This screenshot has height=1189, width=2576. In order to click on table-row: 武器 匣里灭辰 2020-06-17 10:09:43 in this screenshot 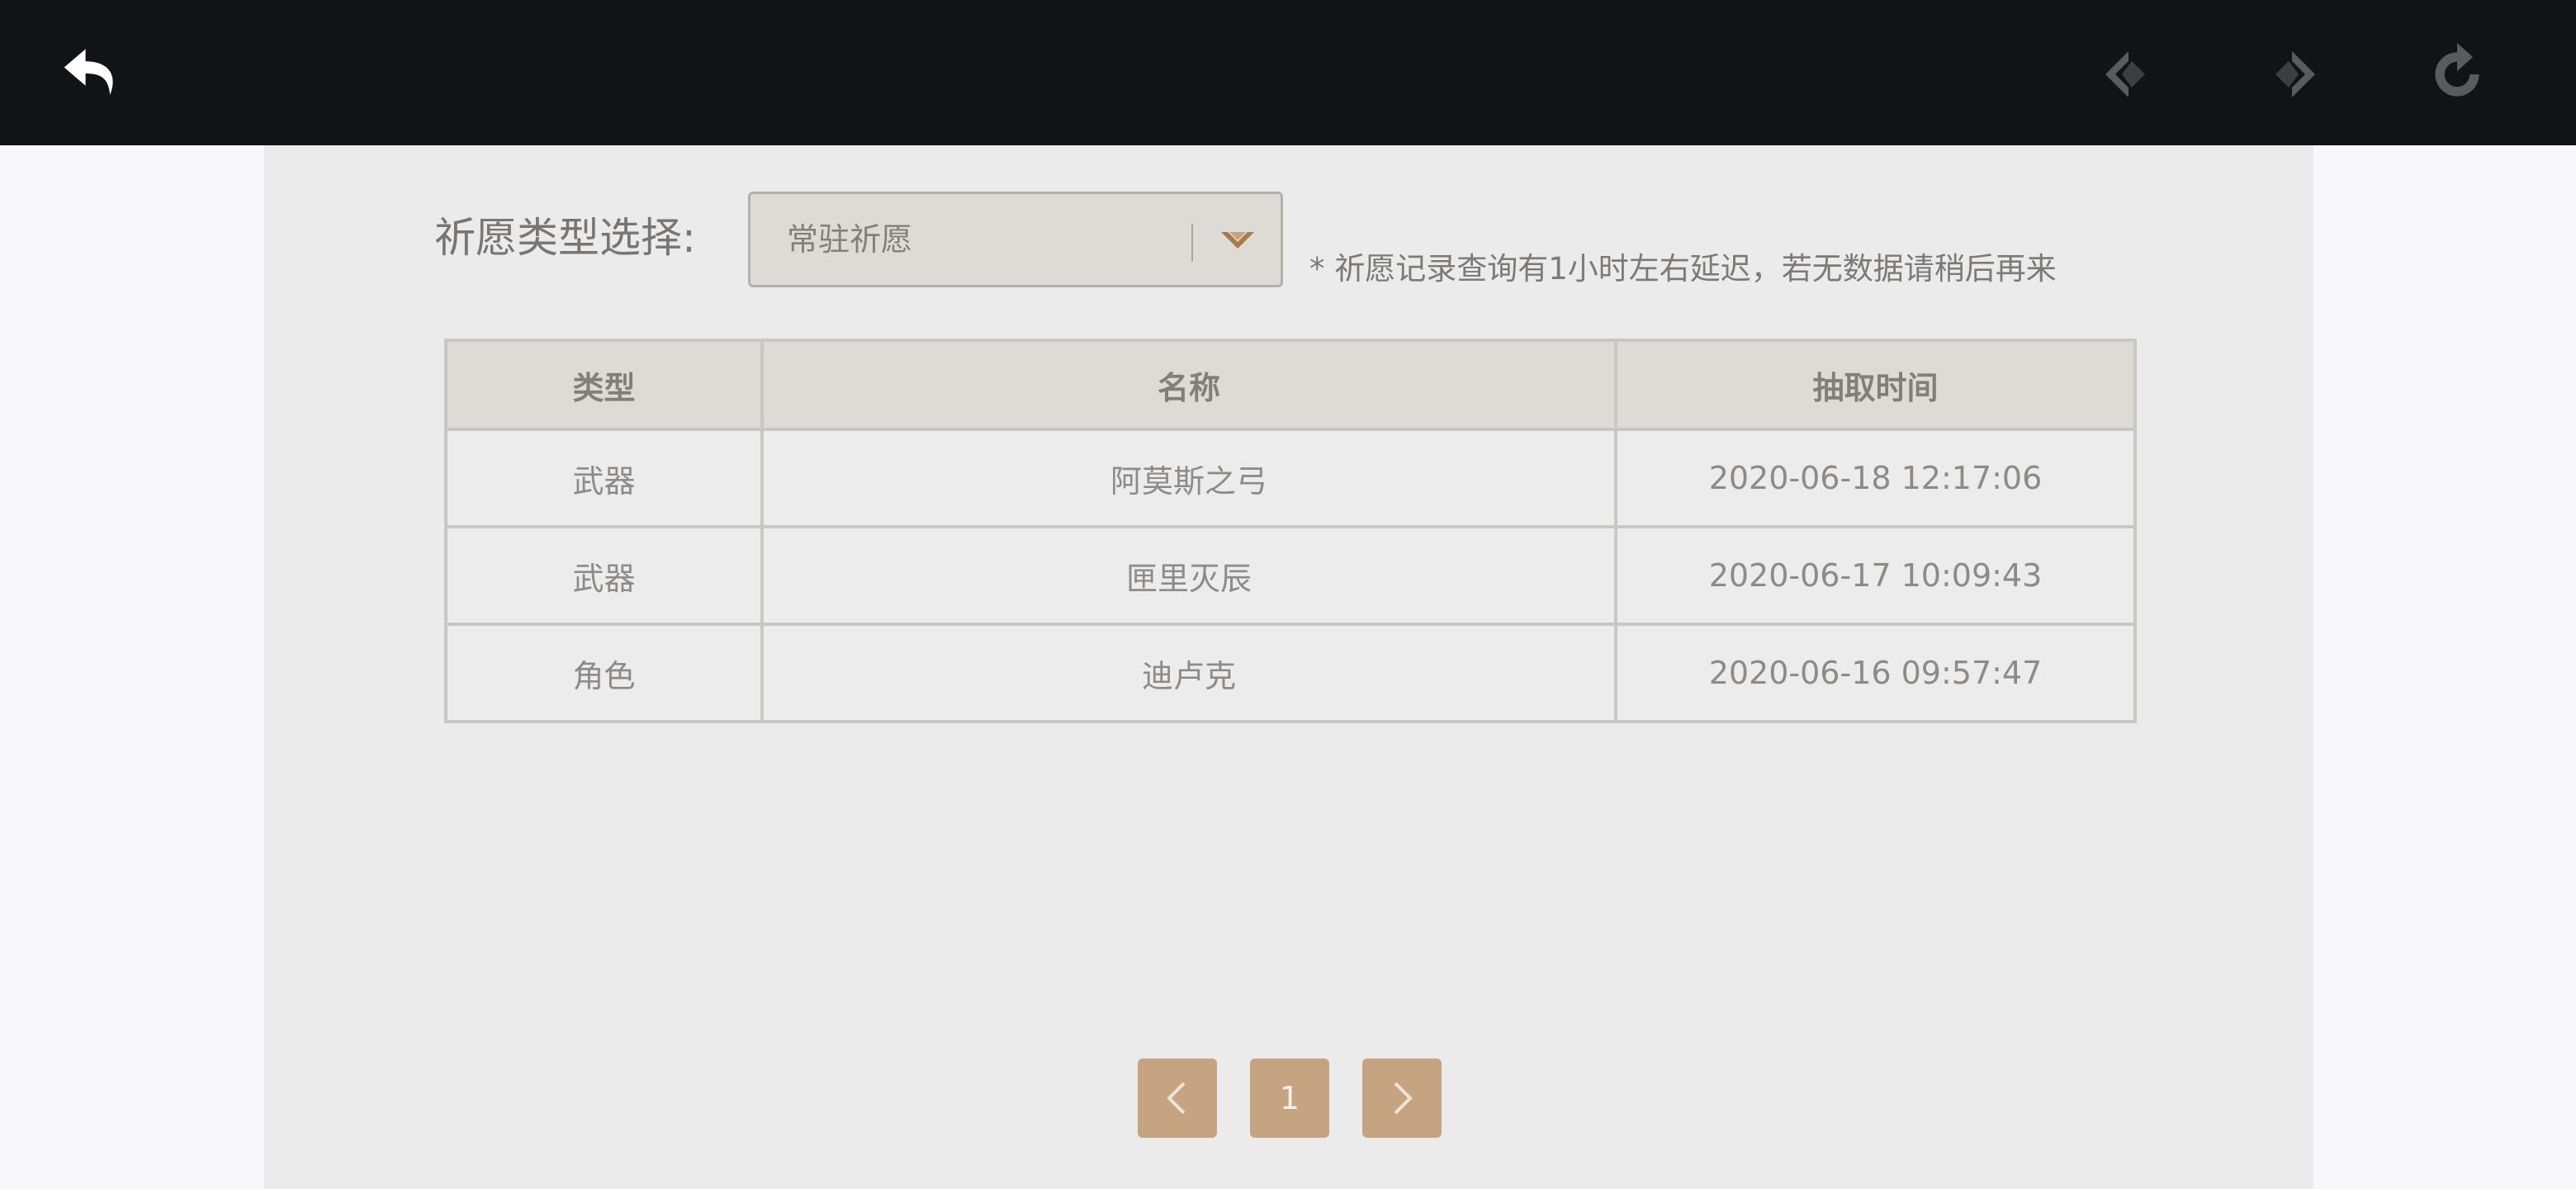, I will do `click(1290, 575)`.